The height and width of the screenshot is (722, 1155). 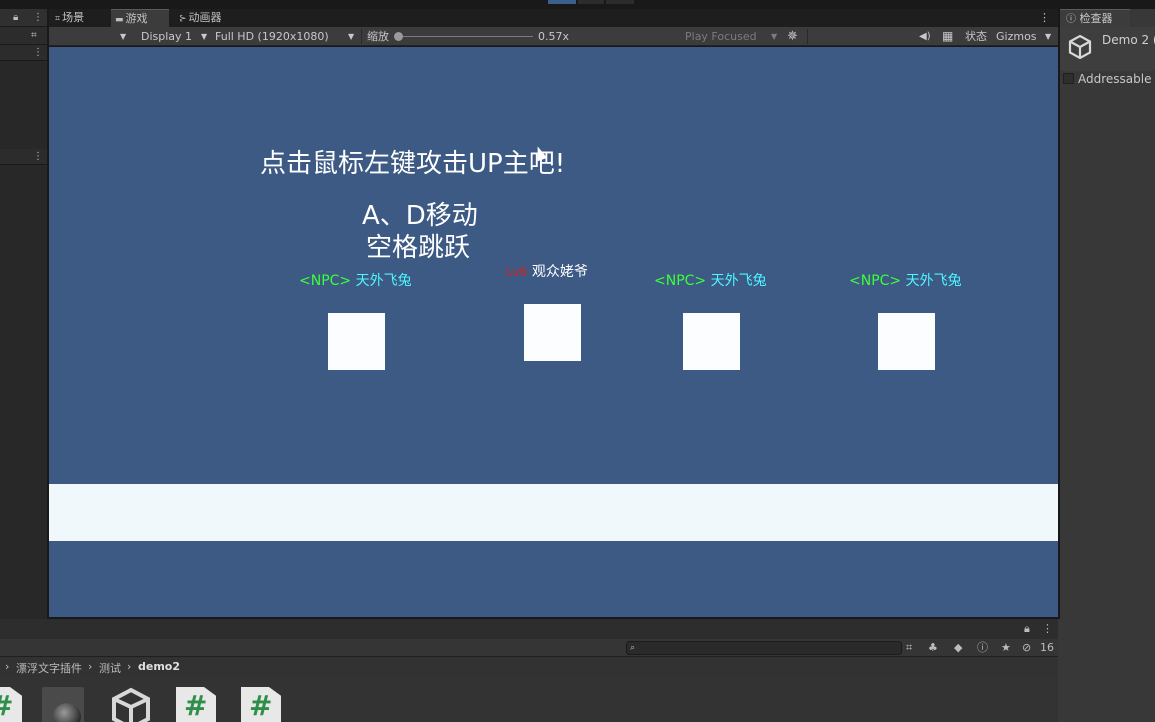 What do you see at coordinates (933, 648) in the screenshot?
I see `search-by-label-icon: ♣` at bounding box center [933, 648].